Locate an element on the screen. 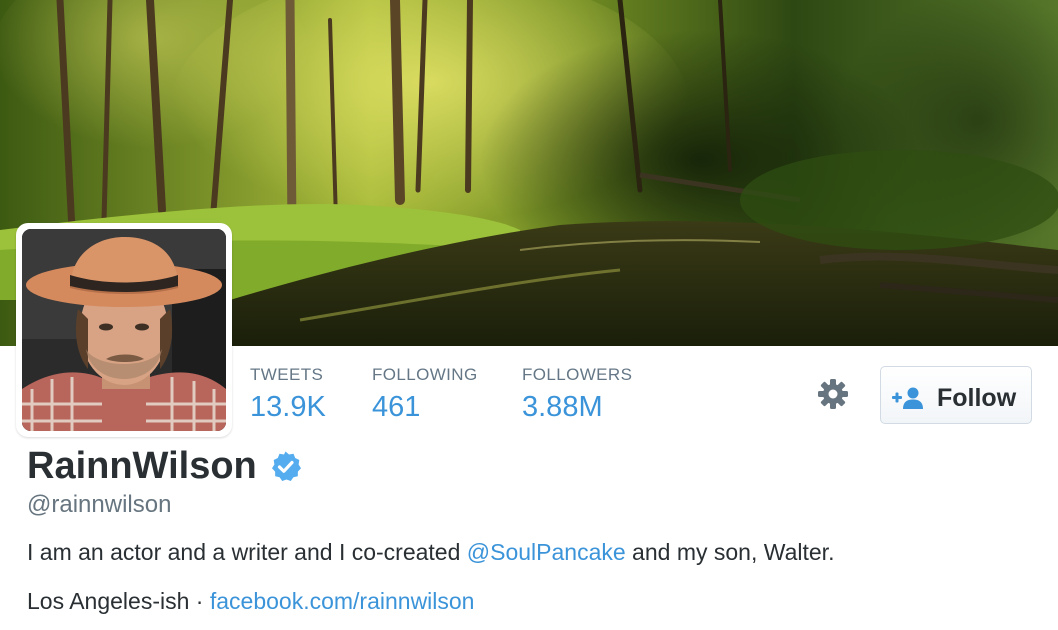 The image size is (1058, 630). gear-icon is located at coordinates (833, 394).